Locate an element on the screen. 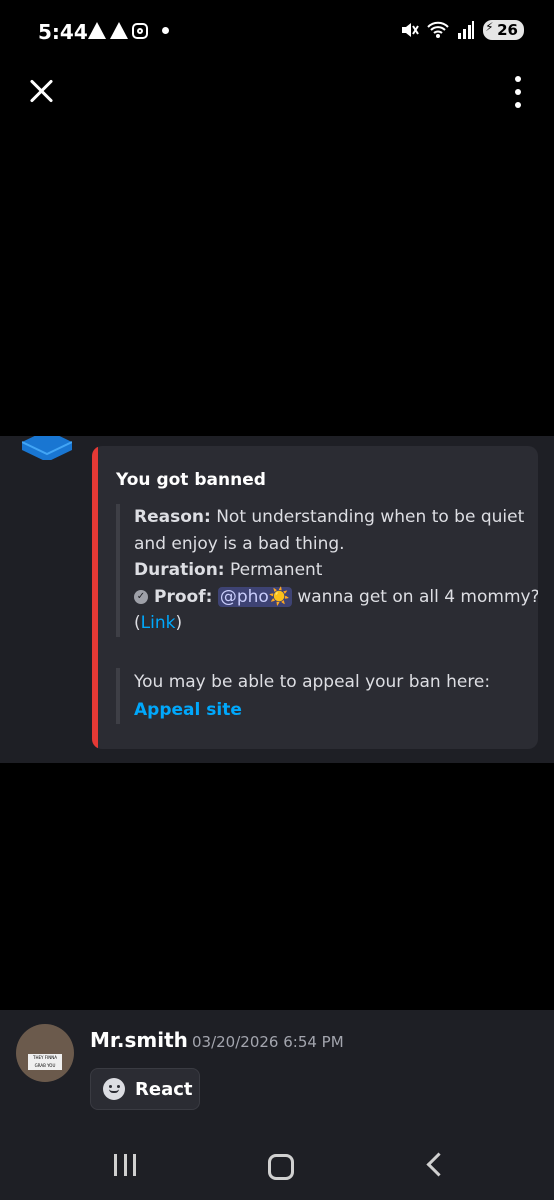  username: Mr.smith is located at coordinates (139, 1040).